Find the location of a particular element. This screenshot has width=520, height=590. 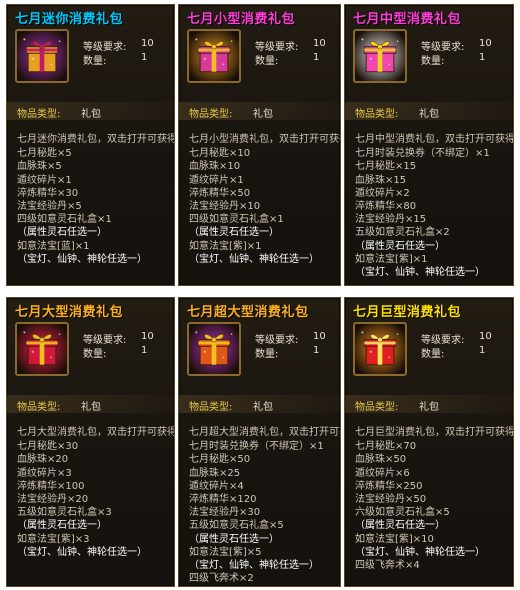

reward-line: 如意法宝[紫]×5 is located at coordinates (225, 552).